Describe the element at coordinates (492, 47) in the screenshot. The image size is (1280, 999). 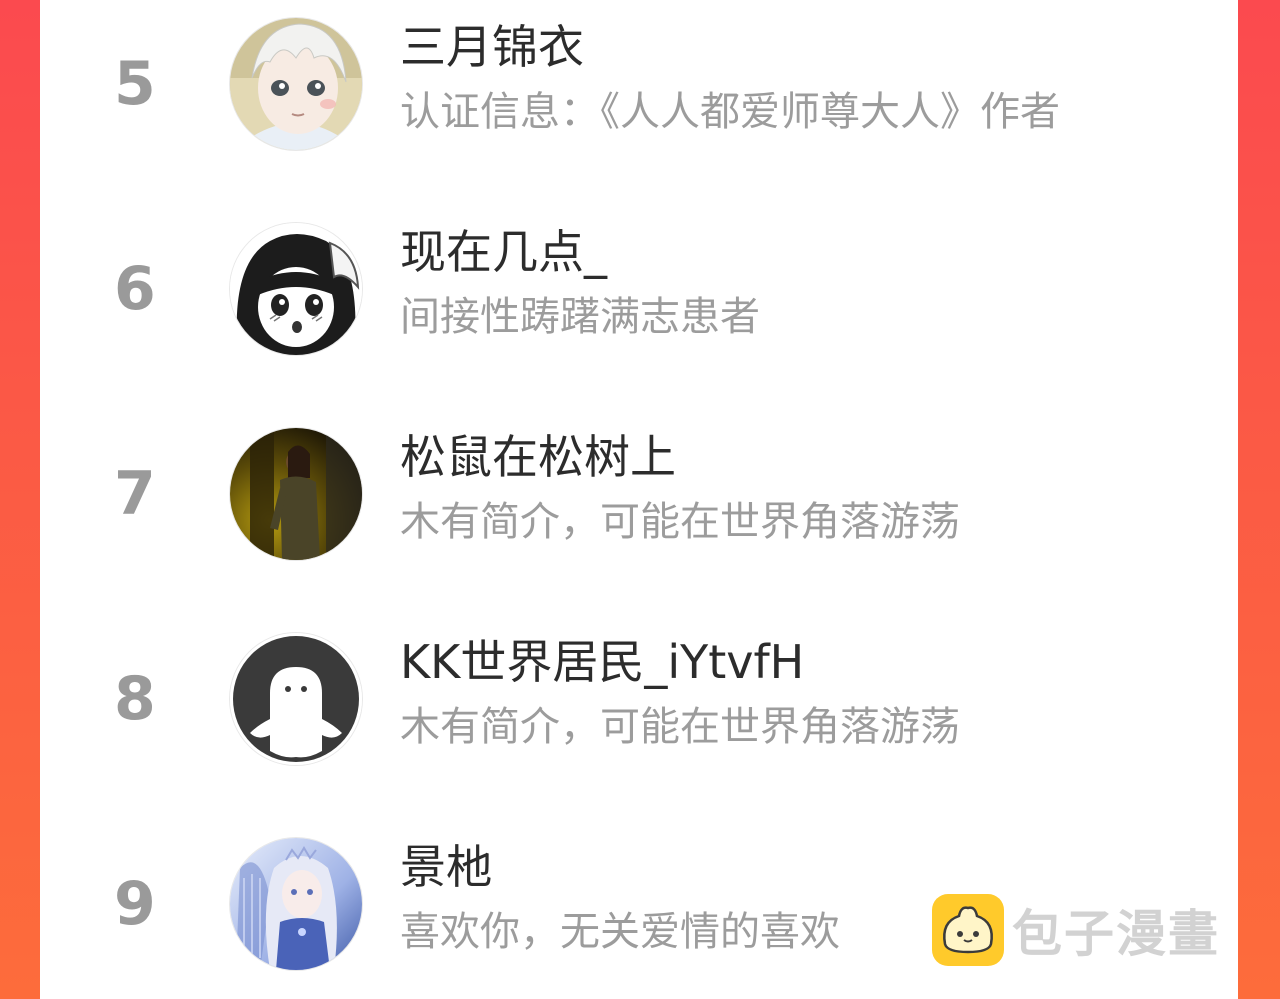
I see `user-name: 三月锦衣` at that location.